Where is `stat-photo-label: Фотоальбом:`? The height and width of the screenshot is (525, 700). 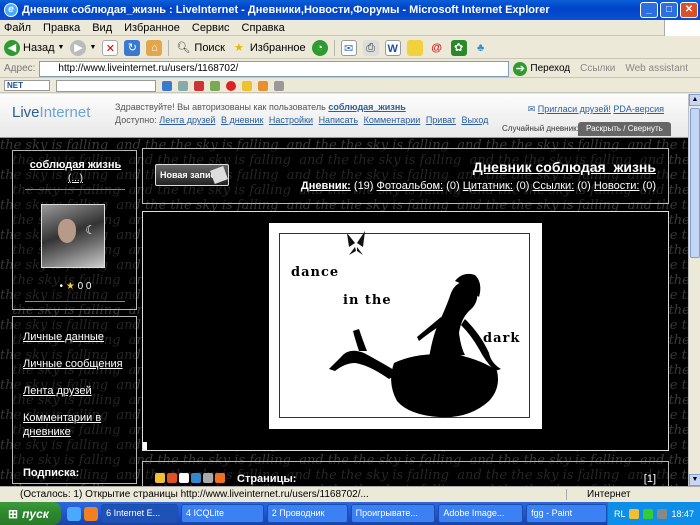 stat-photo-label: Фотоальбом: is located at coordinates (410, 186).